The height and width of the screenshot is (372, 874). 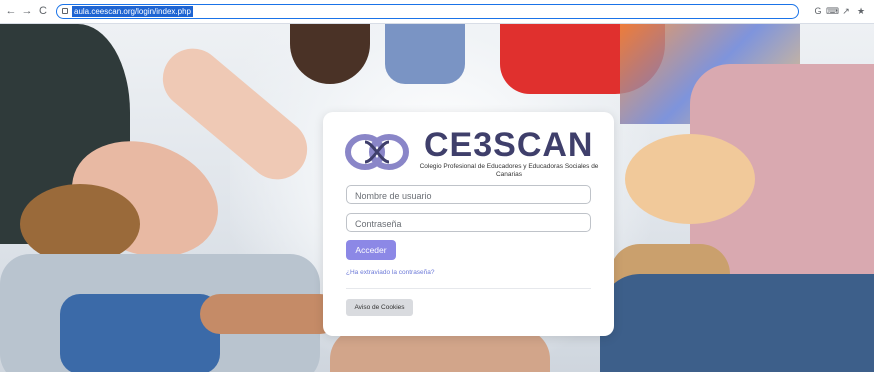 I want to click on login-button: Acceder, so click(x=371, y=250).